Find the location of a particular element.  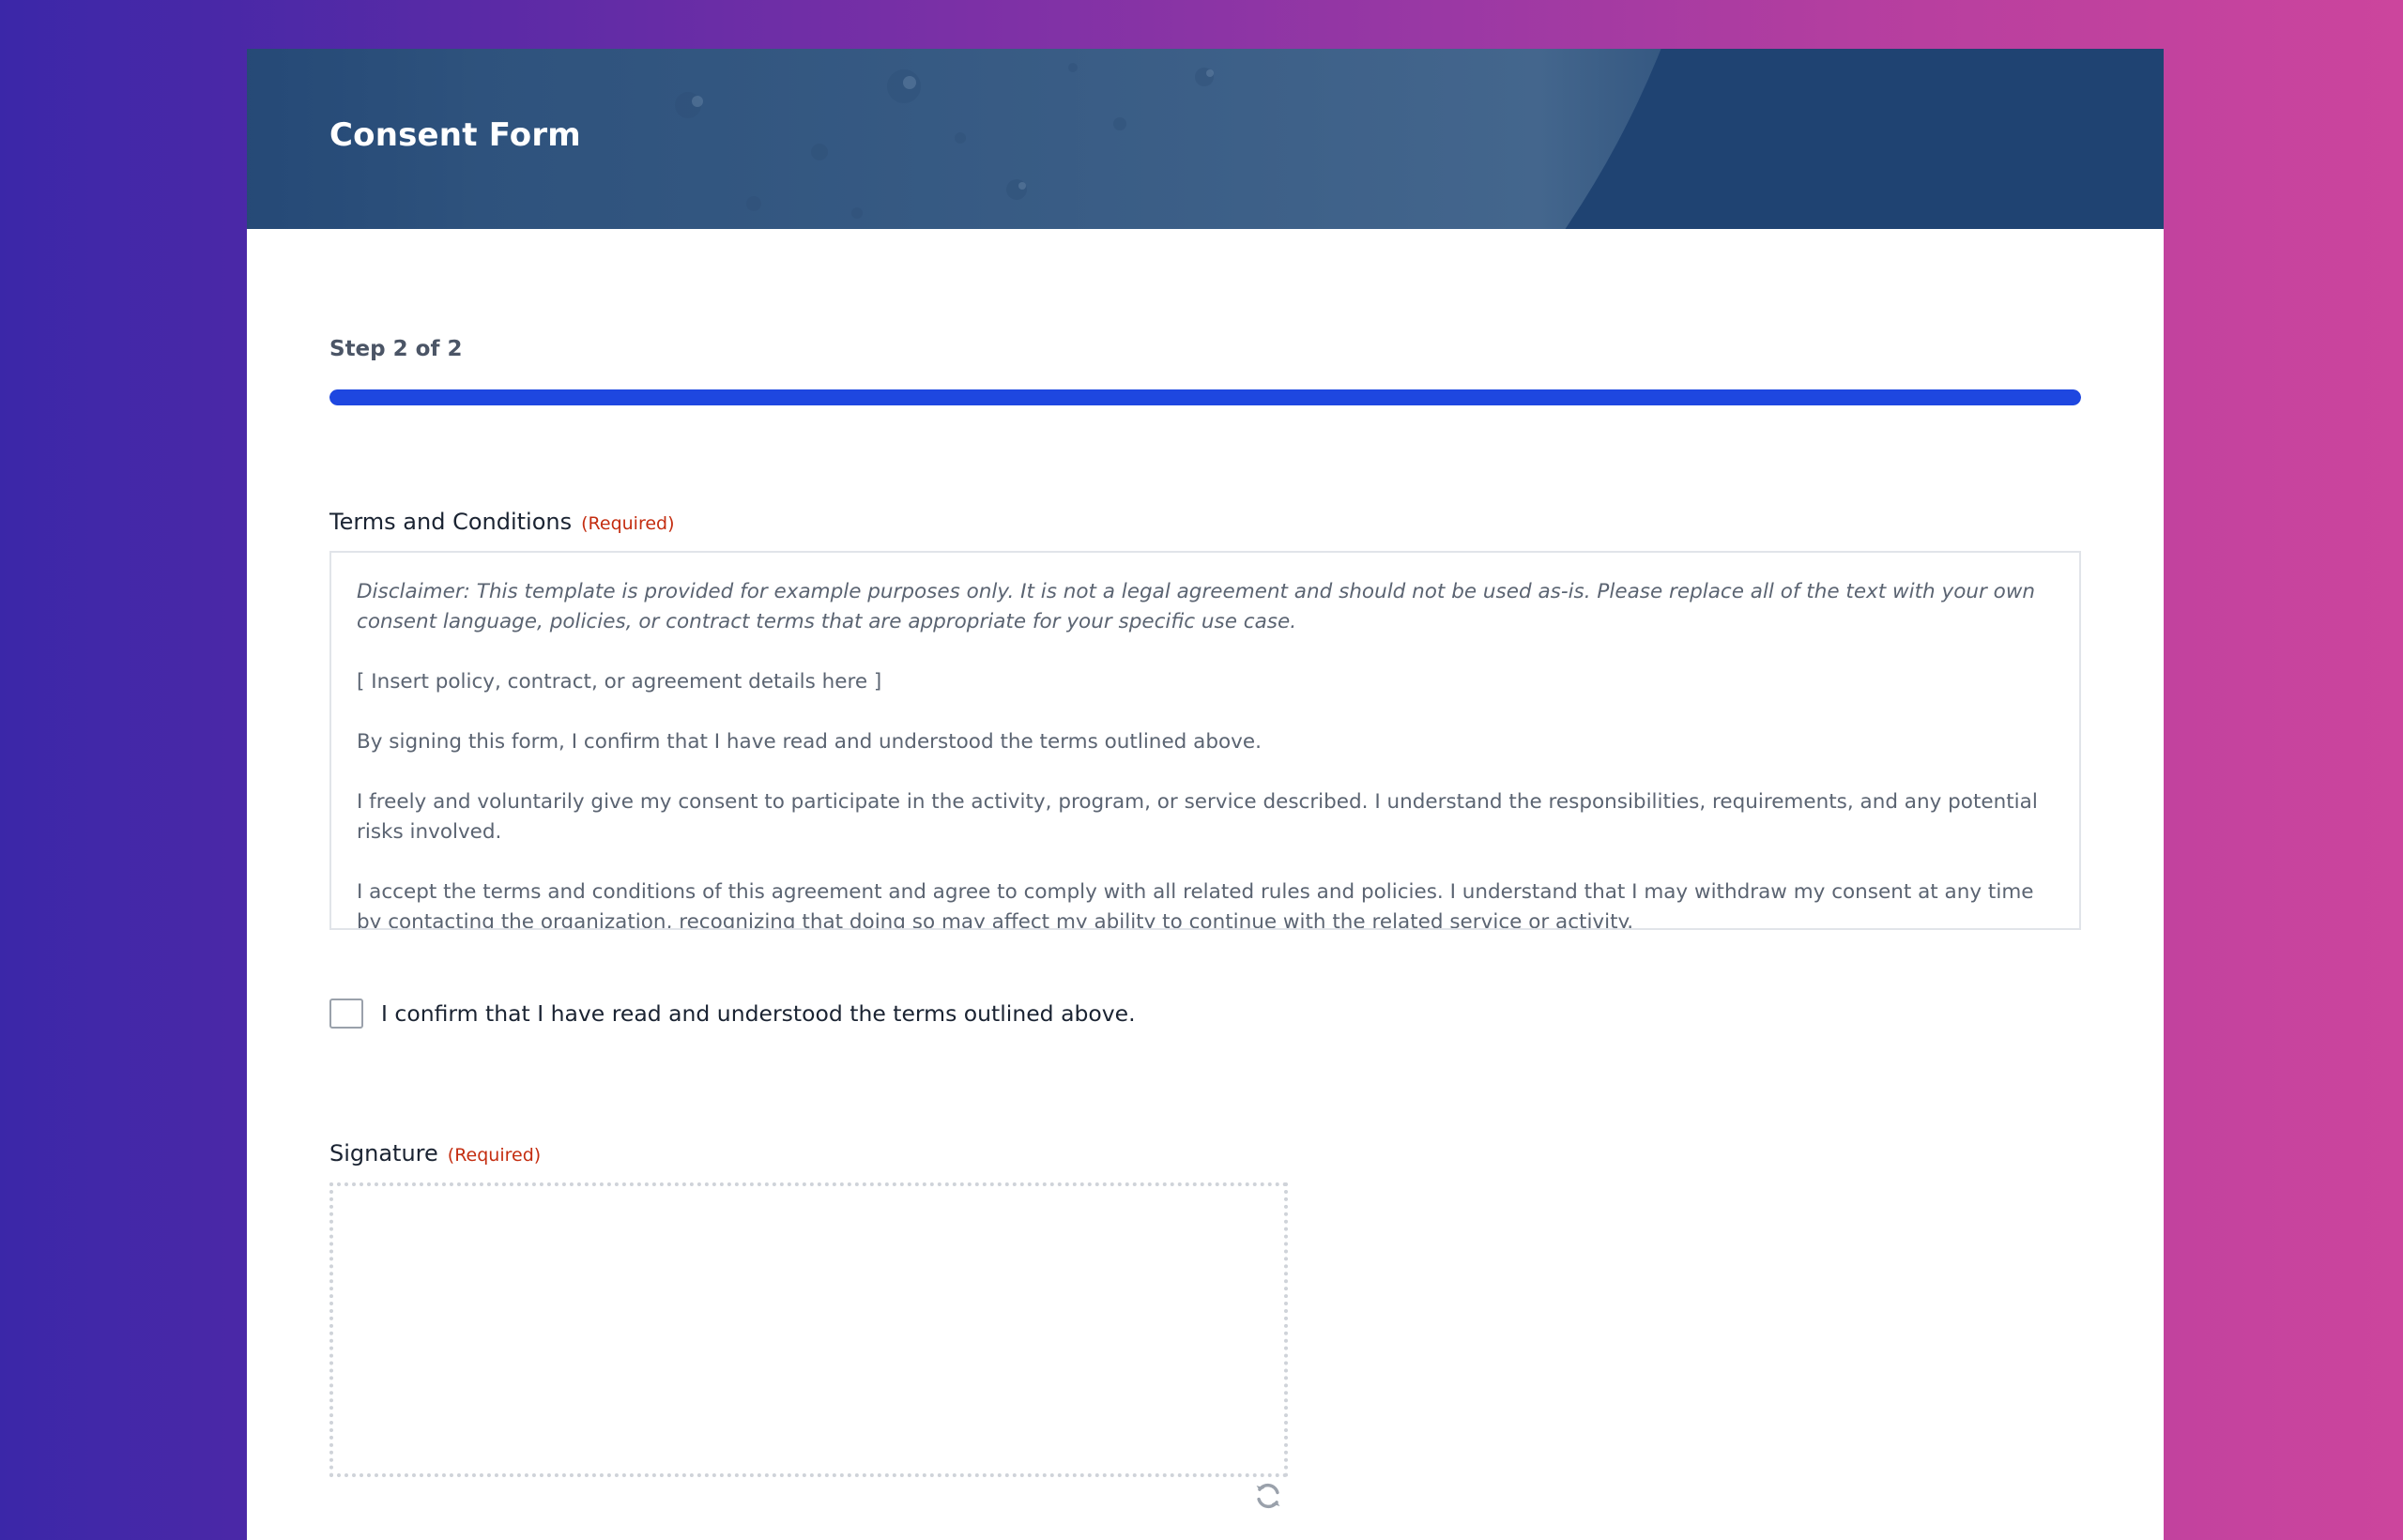

progress-bar is located at coordinates (1205, 397).